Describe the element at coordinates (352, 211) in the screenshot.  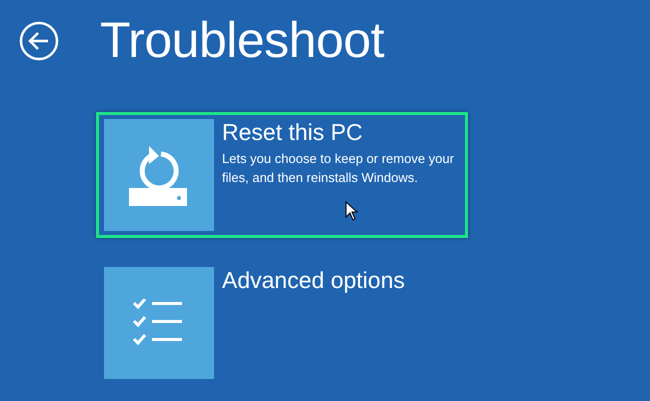
I see `mouse-cursor-icon` at that location.